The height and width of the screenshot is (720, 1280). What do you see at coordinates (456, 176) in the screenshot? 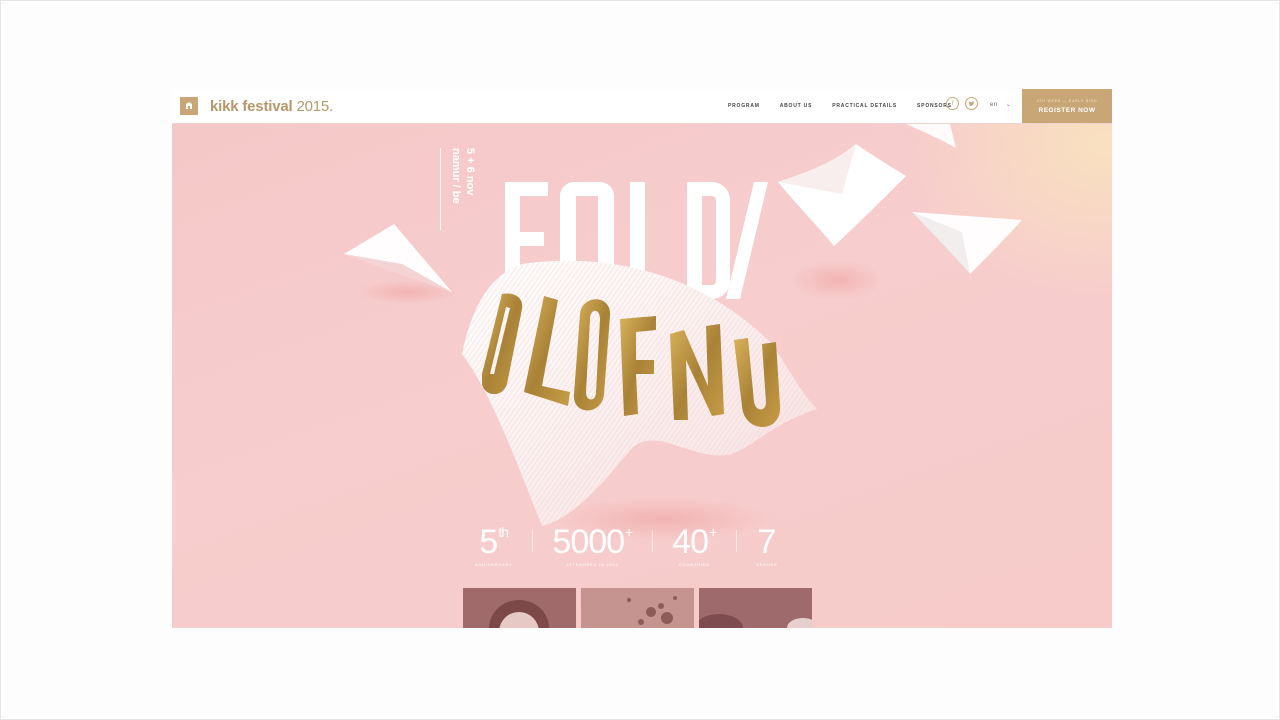
I see `event-location: namur / be` at bounding box center [456, 176].